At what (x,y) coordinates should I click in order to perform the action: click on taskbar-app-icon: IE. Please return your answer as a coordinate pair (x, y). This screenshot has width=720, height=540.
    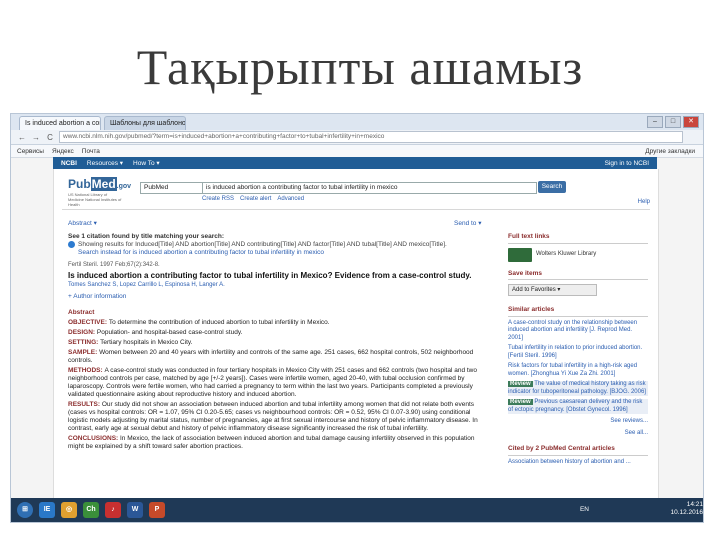
    Looking at the image, I should click on (47, 510).